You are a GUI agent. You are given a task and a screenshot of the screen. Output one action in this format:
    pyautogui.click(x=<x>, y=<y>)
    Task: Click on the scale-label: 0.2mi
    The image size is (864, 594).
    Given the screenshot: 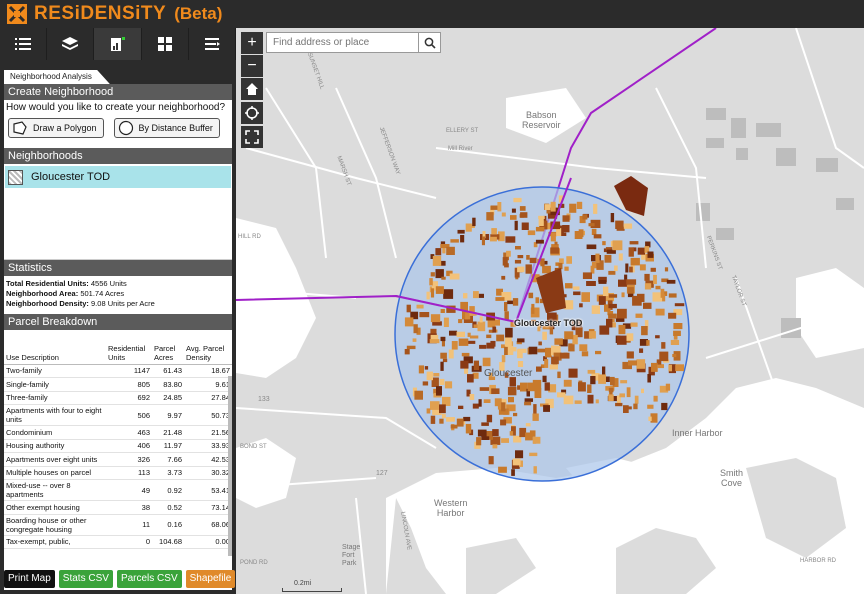 What is the action you would take?
    pyautogui.click(x=303, y=583)
    